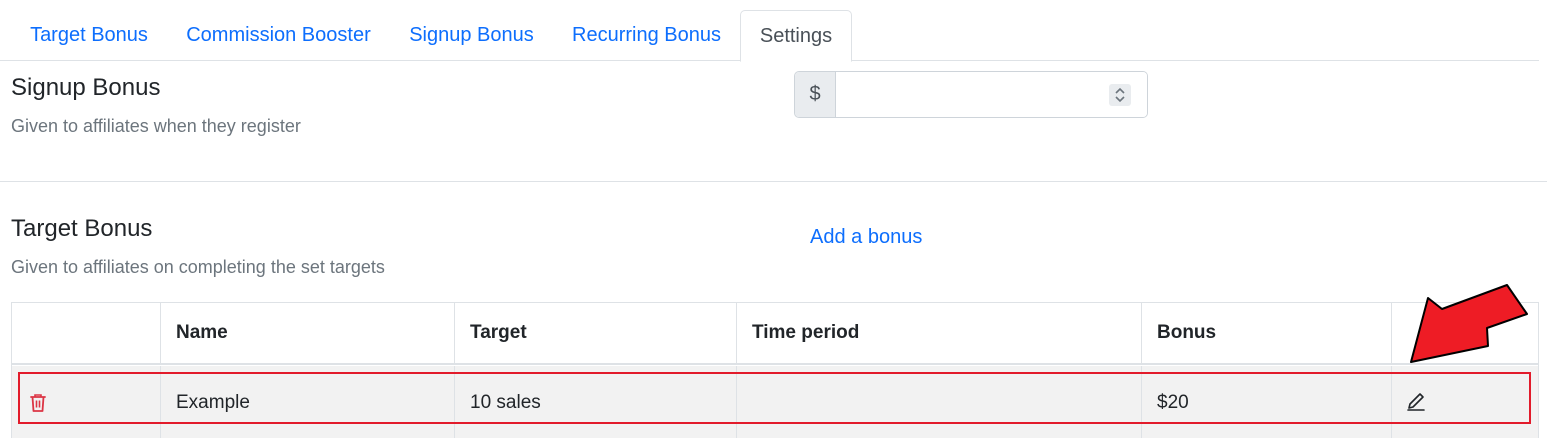 The width and height of the screenshot is (1547, 438). I want to click on tab-commission-booster: Commission Booster, so click(278, 35).